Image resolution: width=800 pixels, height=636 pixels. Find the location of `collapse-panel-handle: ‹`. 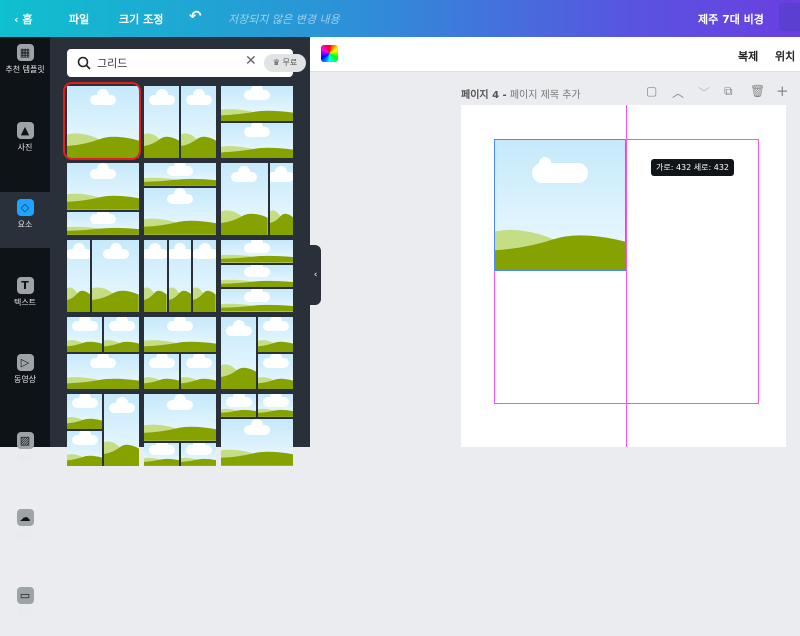

collapse-panel-handle: ‹ is located at coordinates (315, 275).